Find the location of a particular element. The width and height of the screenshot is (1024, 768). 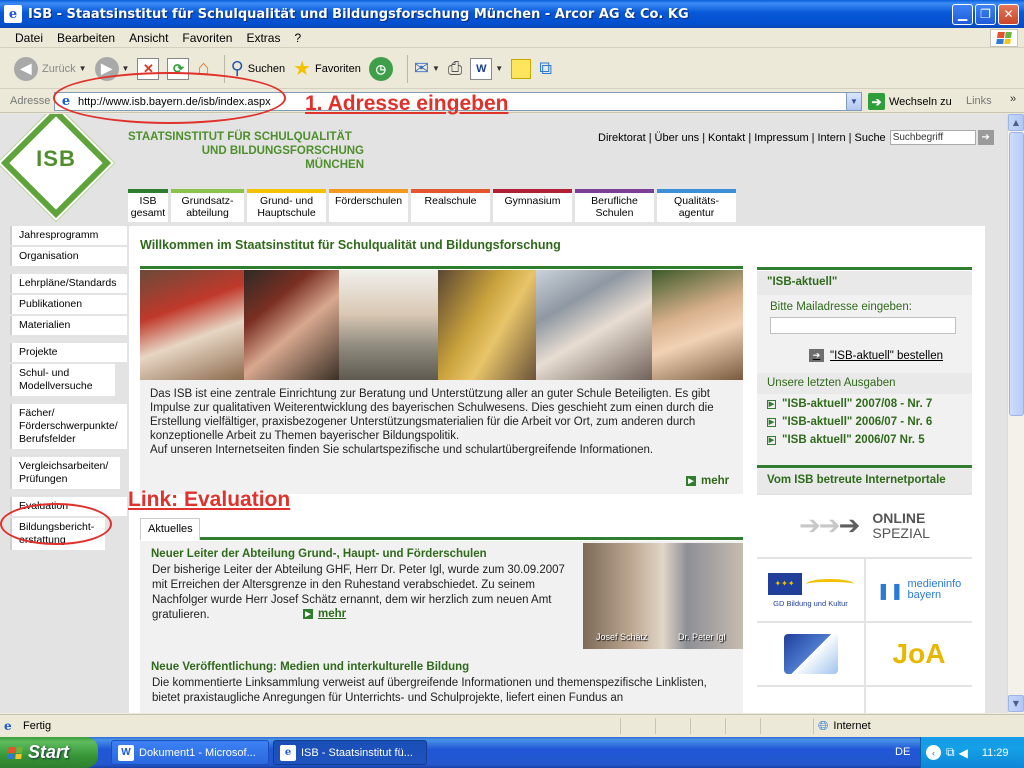

tab-grundsatzabteilung: Grundsatz-abteilung is located at coordinates (207, 205).